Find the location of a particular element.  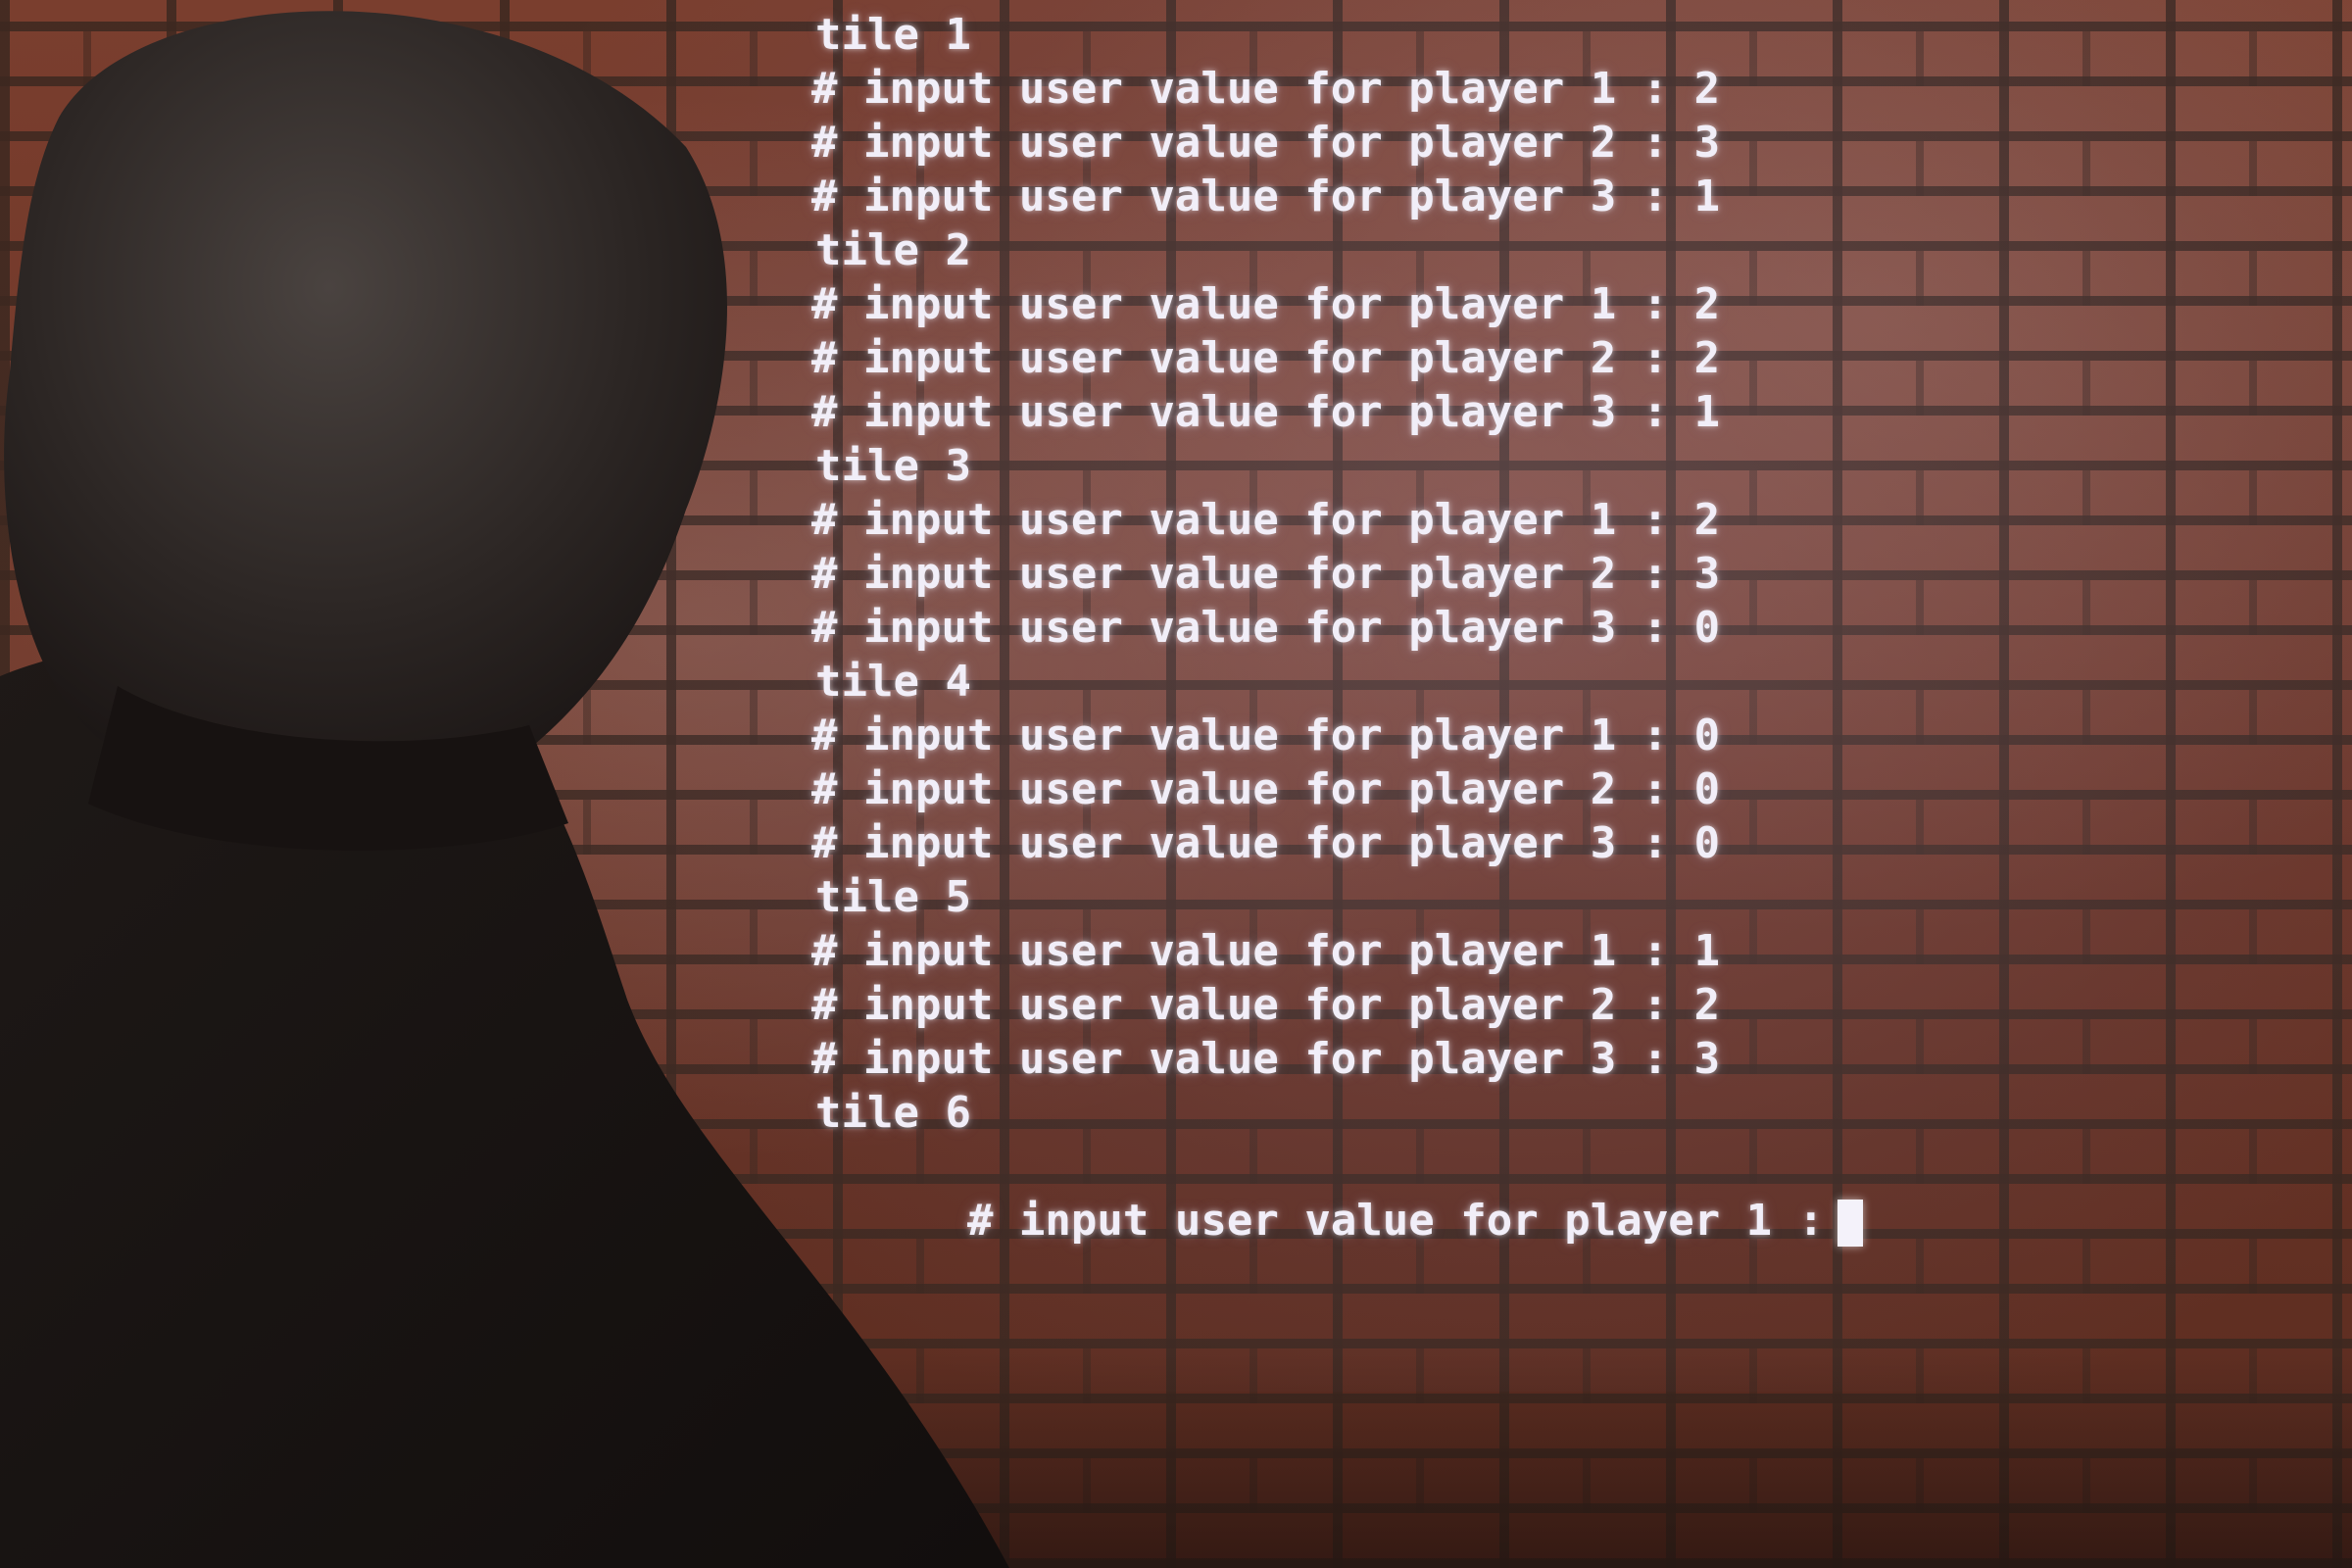

active-prompt-text: # input user value for player 1 : is located at coordinates (1395, 1221).